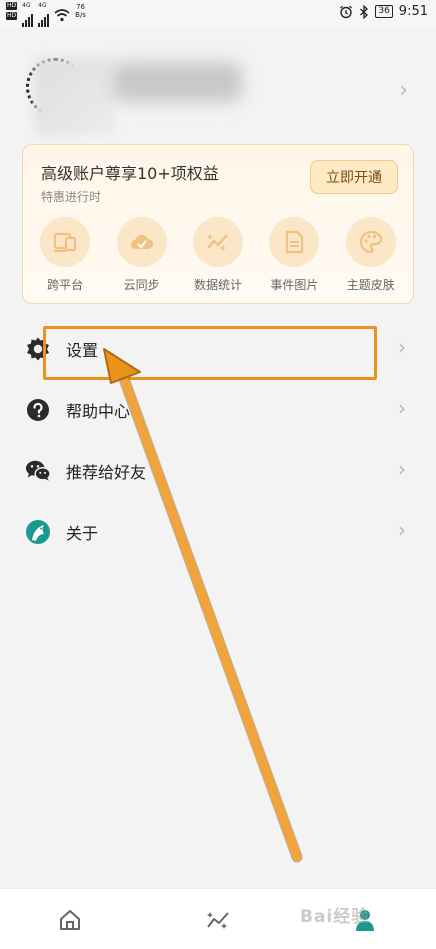 The height and width of the screenshot is (949, 436). Describe the element at coordinates (38, 410) in the screenshot. I see `help-icon` at that location.